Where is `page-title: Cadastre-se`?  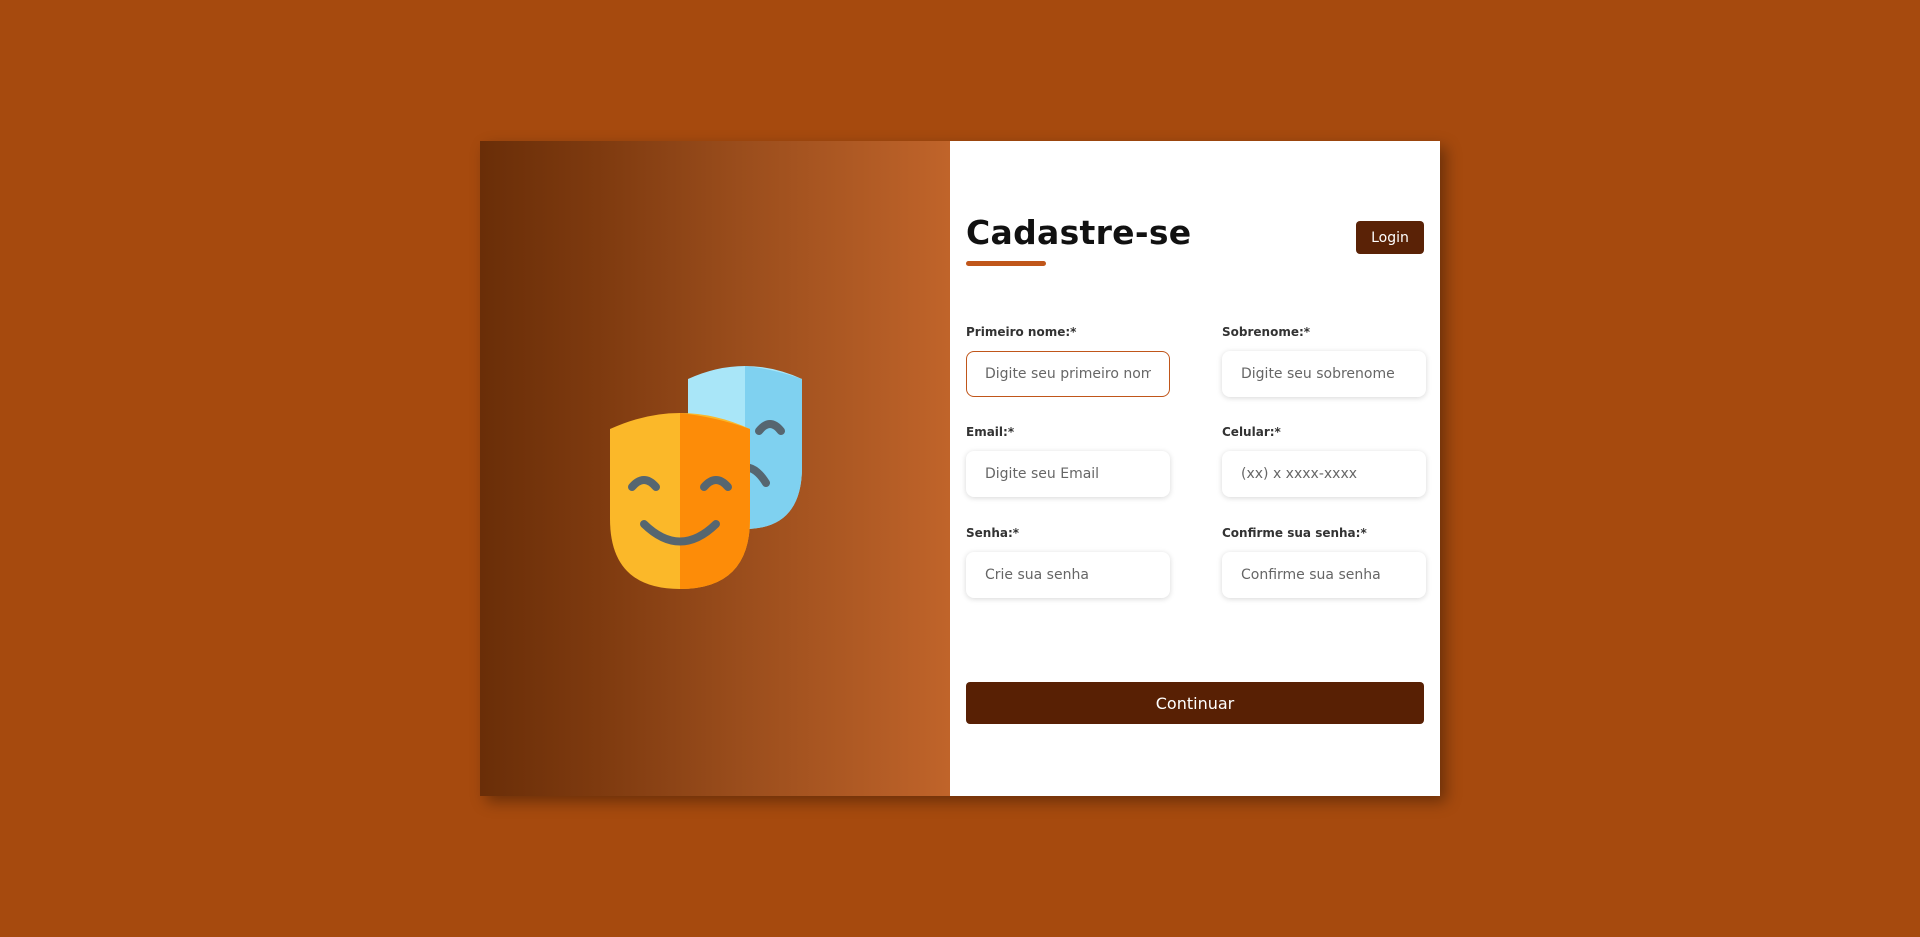
page-title: Cadastre-se is located at coordinates (1079, 232).